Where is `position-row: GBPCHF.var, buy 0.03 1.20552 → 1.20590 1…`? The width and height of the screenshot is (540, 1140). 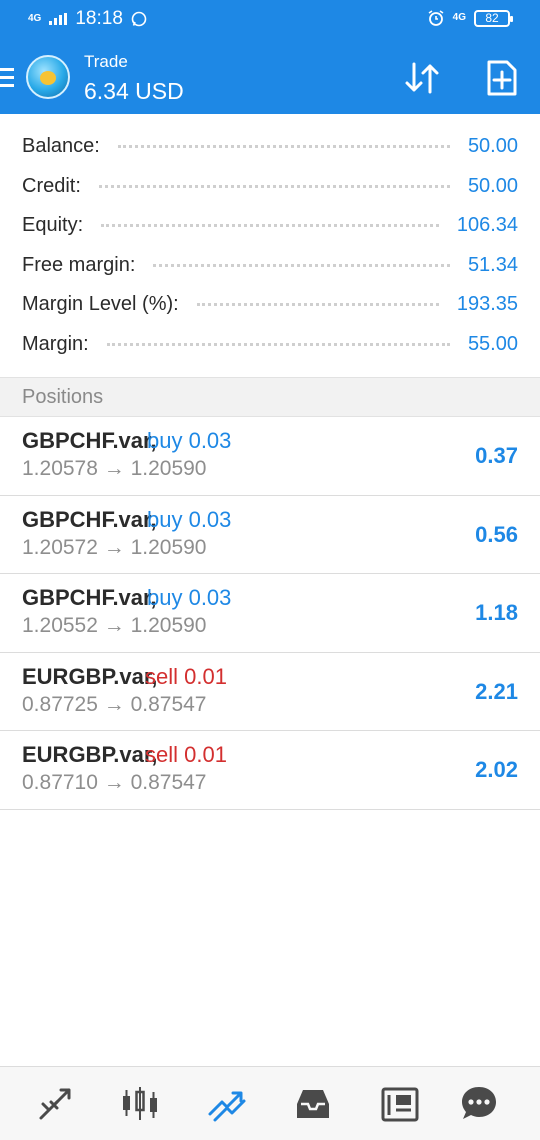
position-row: GBPCHF.var, buy 0.03 1.20552 → 1.20590 1… is located at coordinates (270, 613).